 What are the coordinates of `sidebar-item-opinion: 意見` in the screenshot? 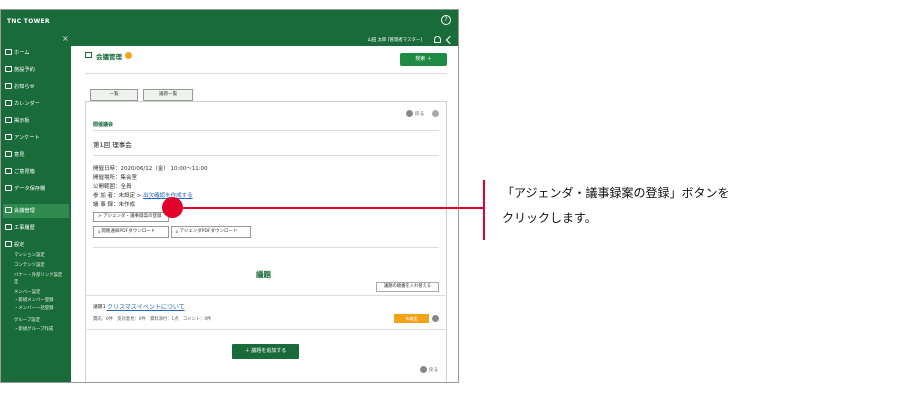 It's located at (36, 155).